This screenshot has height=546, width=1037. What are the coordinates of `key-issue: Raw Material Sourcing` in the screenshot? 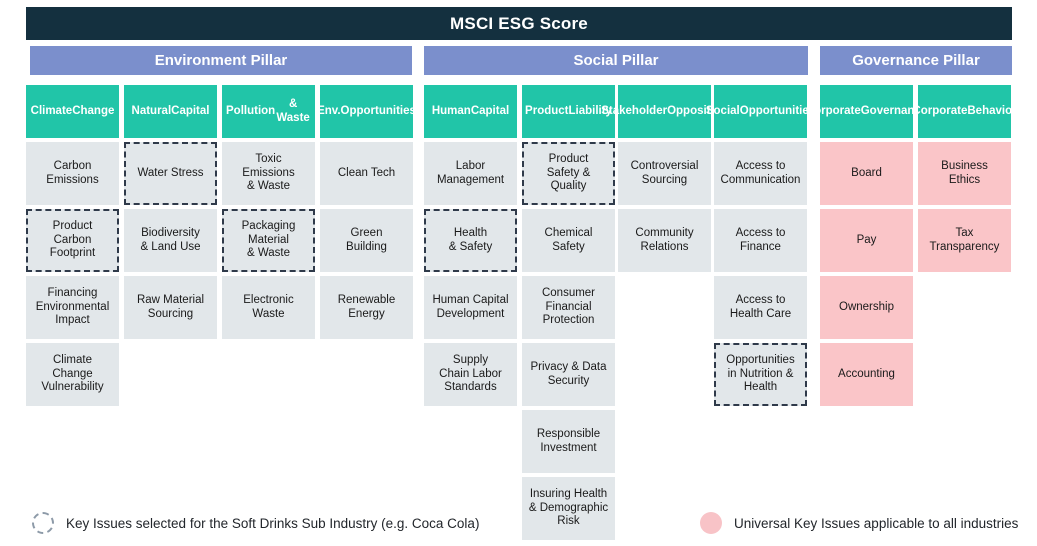 It's located at (170, 307).